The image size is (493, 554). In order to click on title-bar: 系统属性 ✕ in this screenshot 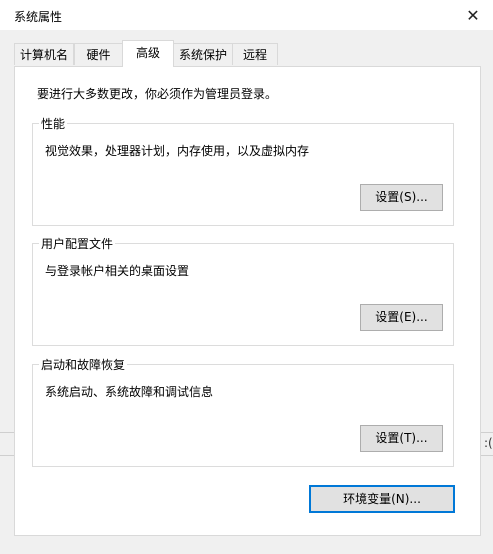, I will do `click(246, 15)`.